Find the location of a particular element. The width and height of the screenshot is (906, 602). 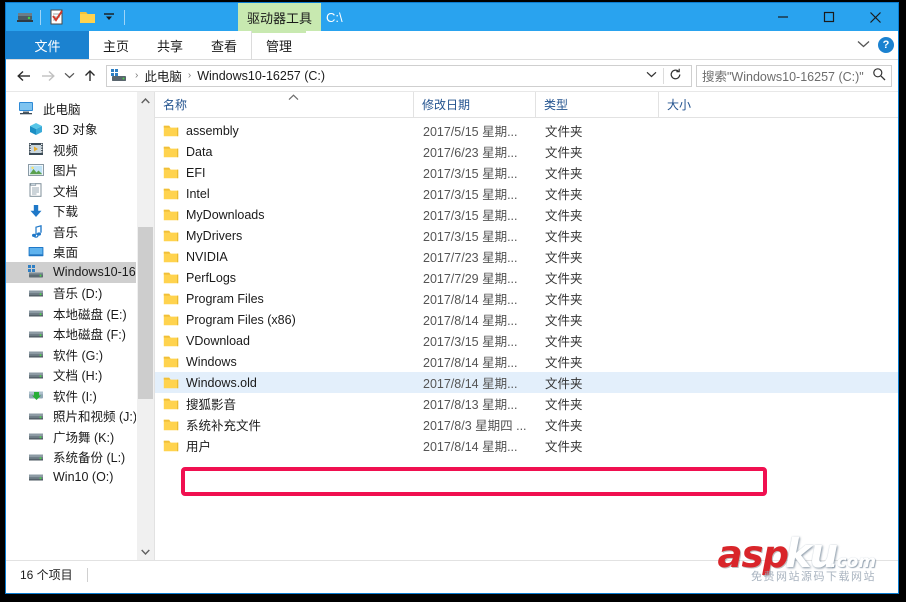

new-folder-icon is located at coordinates (87, 17).